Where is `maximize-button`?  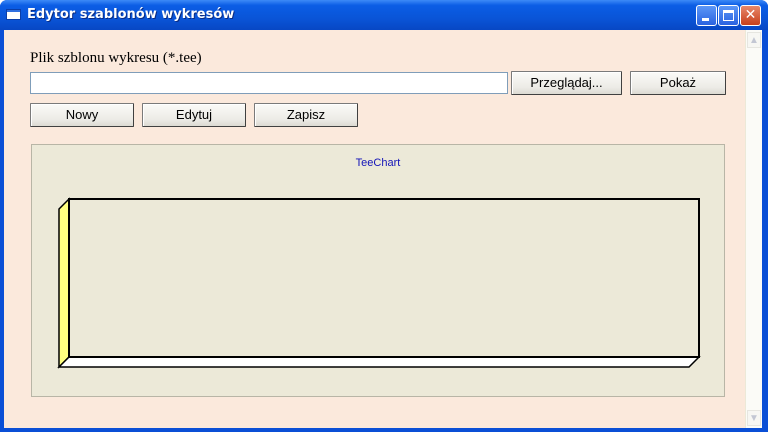
maximize-button is located at coordinates (728, 15).